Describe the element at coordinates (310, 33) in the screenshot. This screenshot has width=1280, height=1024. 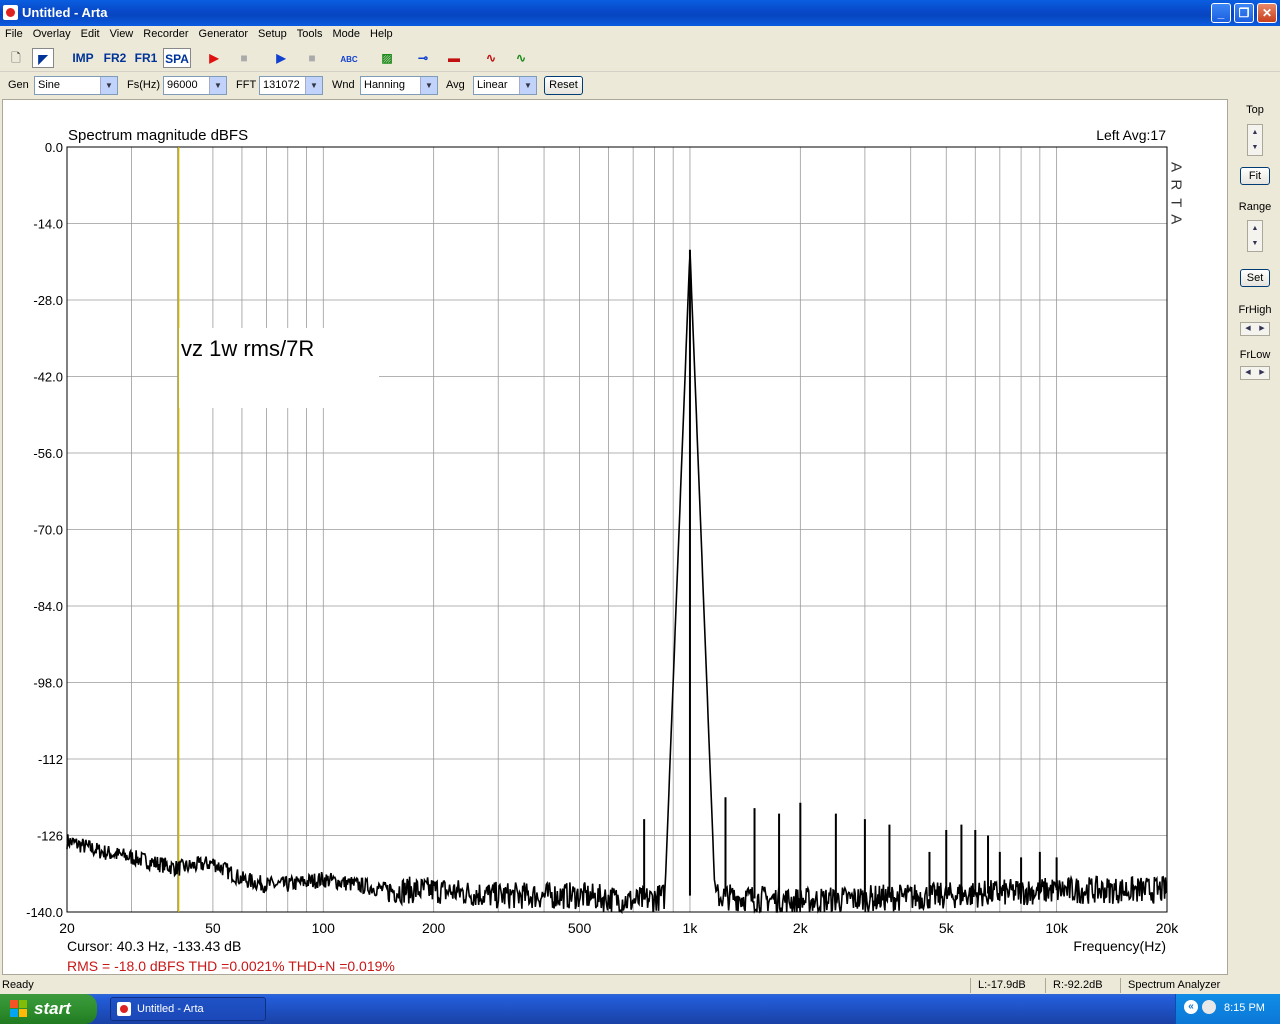
I see `menu-tools: Tools` at that location.